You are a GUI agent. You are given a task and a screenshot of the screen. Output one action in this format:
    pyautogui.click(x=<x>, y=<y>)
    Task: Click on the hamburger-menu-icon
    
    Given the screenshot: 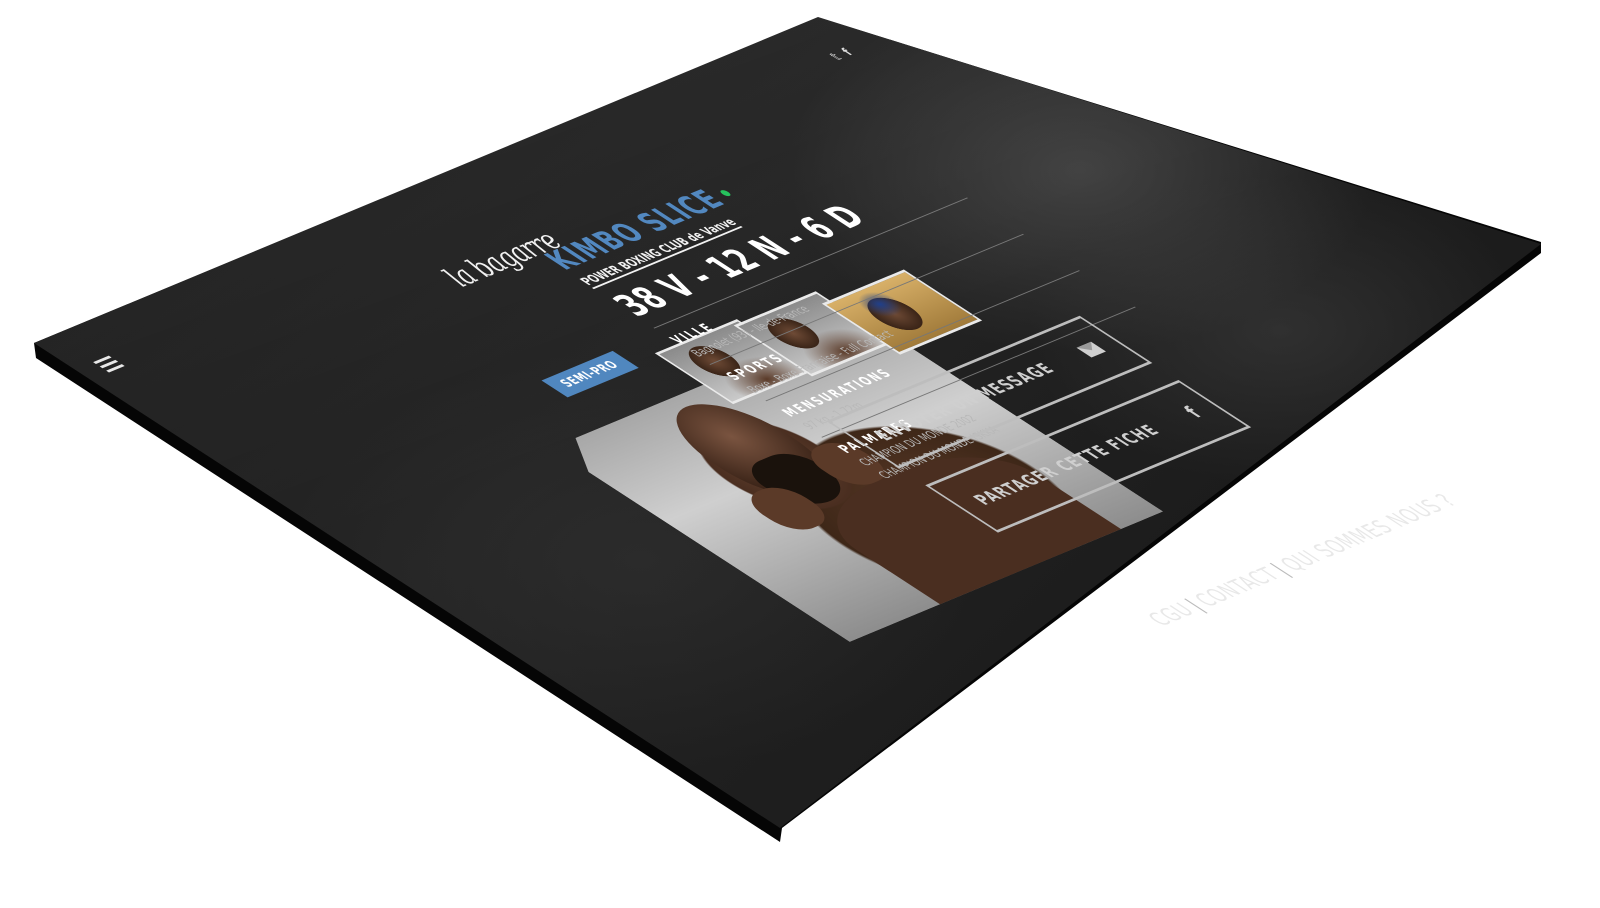 What is the action you would take?
    pyautogui.click(x=109, y=364)
    